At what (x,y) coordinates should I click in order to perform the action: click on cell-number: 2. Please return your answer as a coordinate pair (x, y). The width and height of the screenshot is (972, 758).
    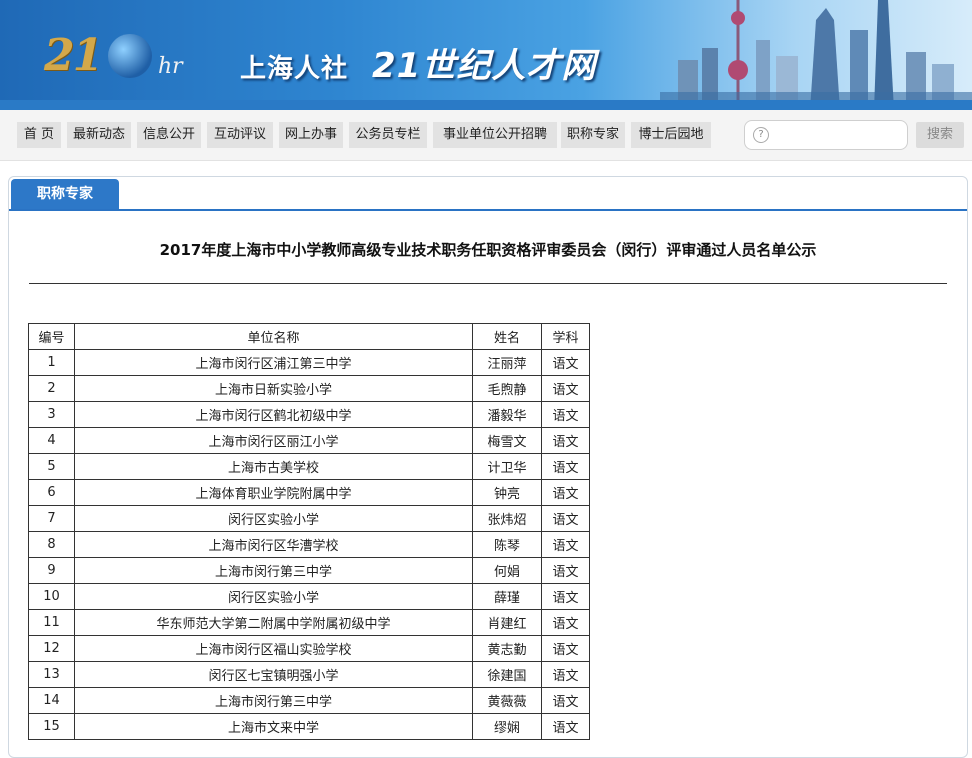
    Looking at the image, I should click on (51, 388).